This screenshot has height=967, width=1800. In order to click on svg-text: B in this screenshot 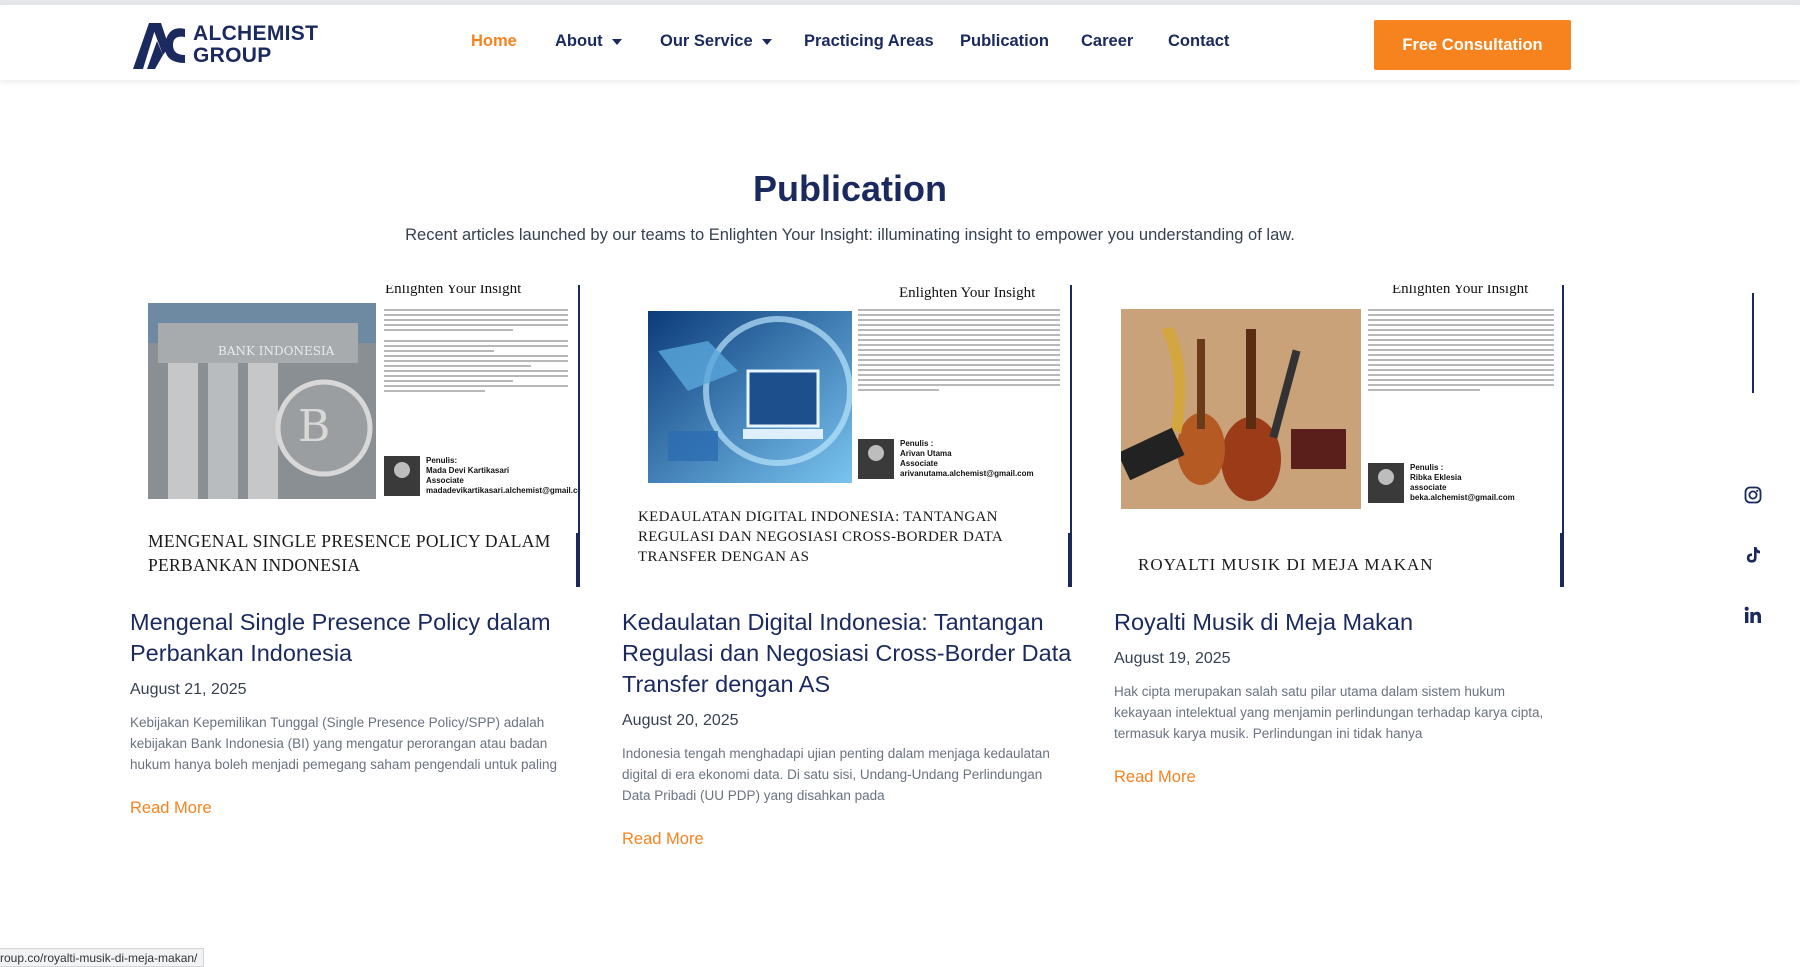, I will do `click(314, 426)`.